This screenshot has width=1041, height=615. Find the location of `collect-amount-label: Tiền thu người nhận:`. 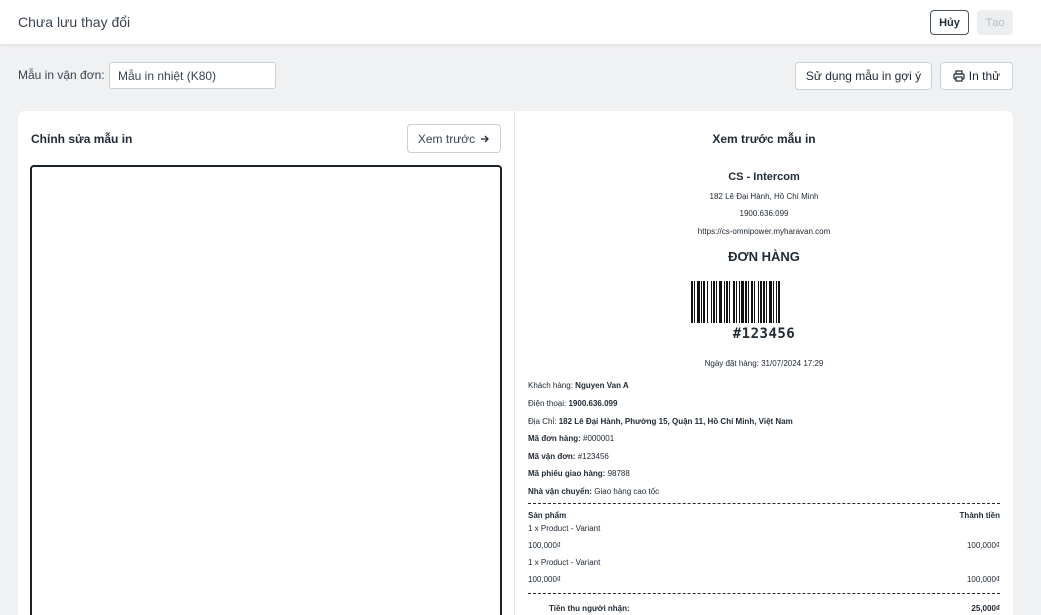

collect-amount-label: Tiền thu người nhận: is located at coordinates (589, 608).